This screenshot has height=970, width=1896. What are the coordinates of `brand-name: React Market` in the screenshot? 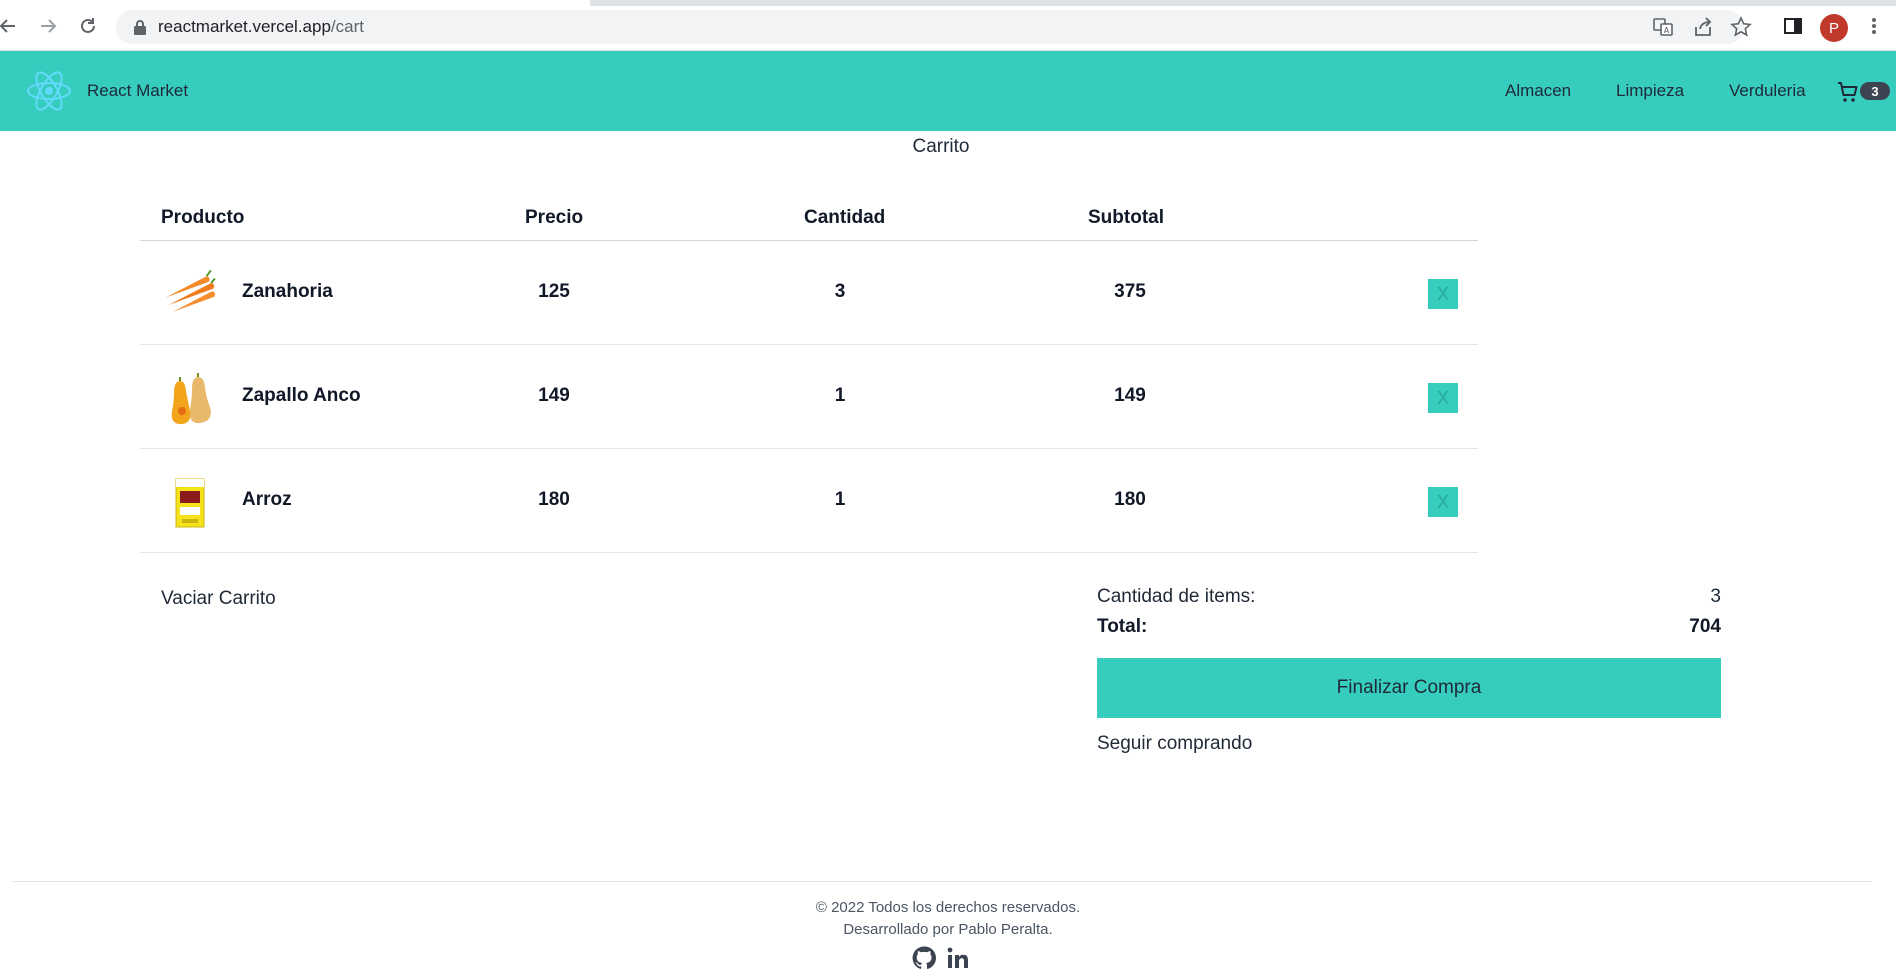 It's located at (137, 91).